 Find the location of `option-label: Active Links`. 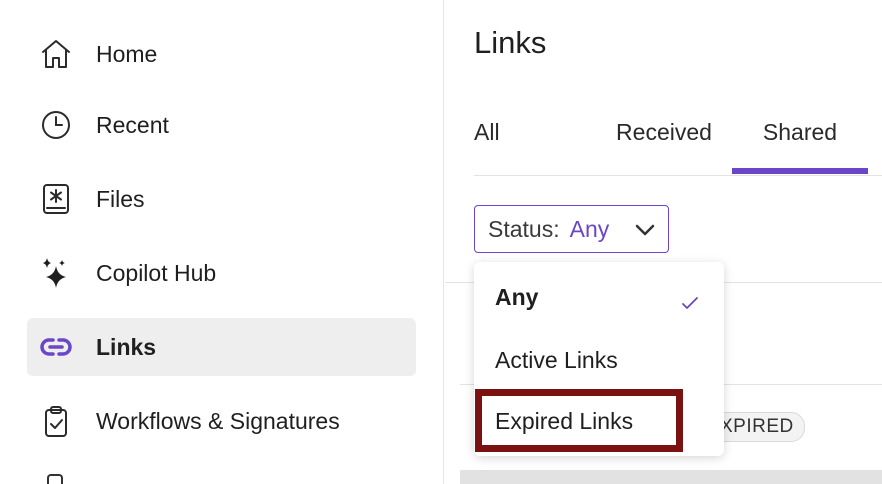

option-label: Active Links is located at coordinates (556, 359).